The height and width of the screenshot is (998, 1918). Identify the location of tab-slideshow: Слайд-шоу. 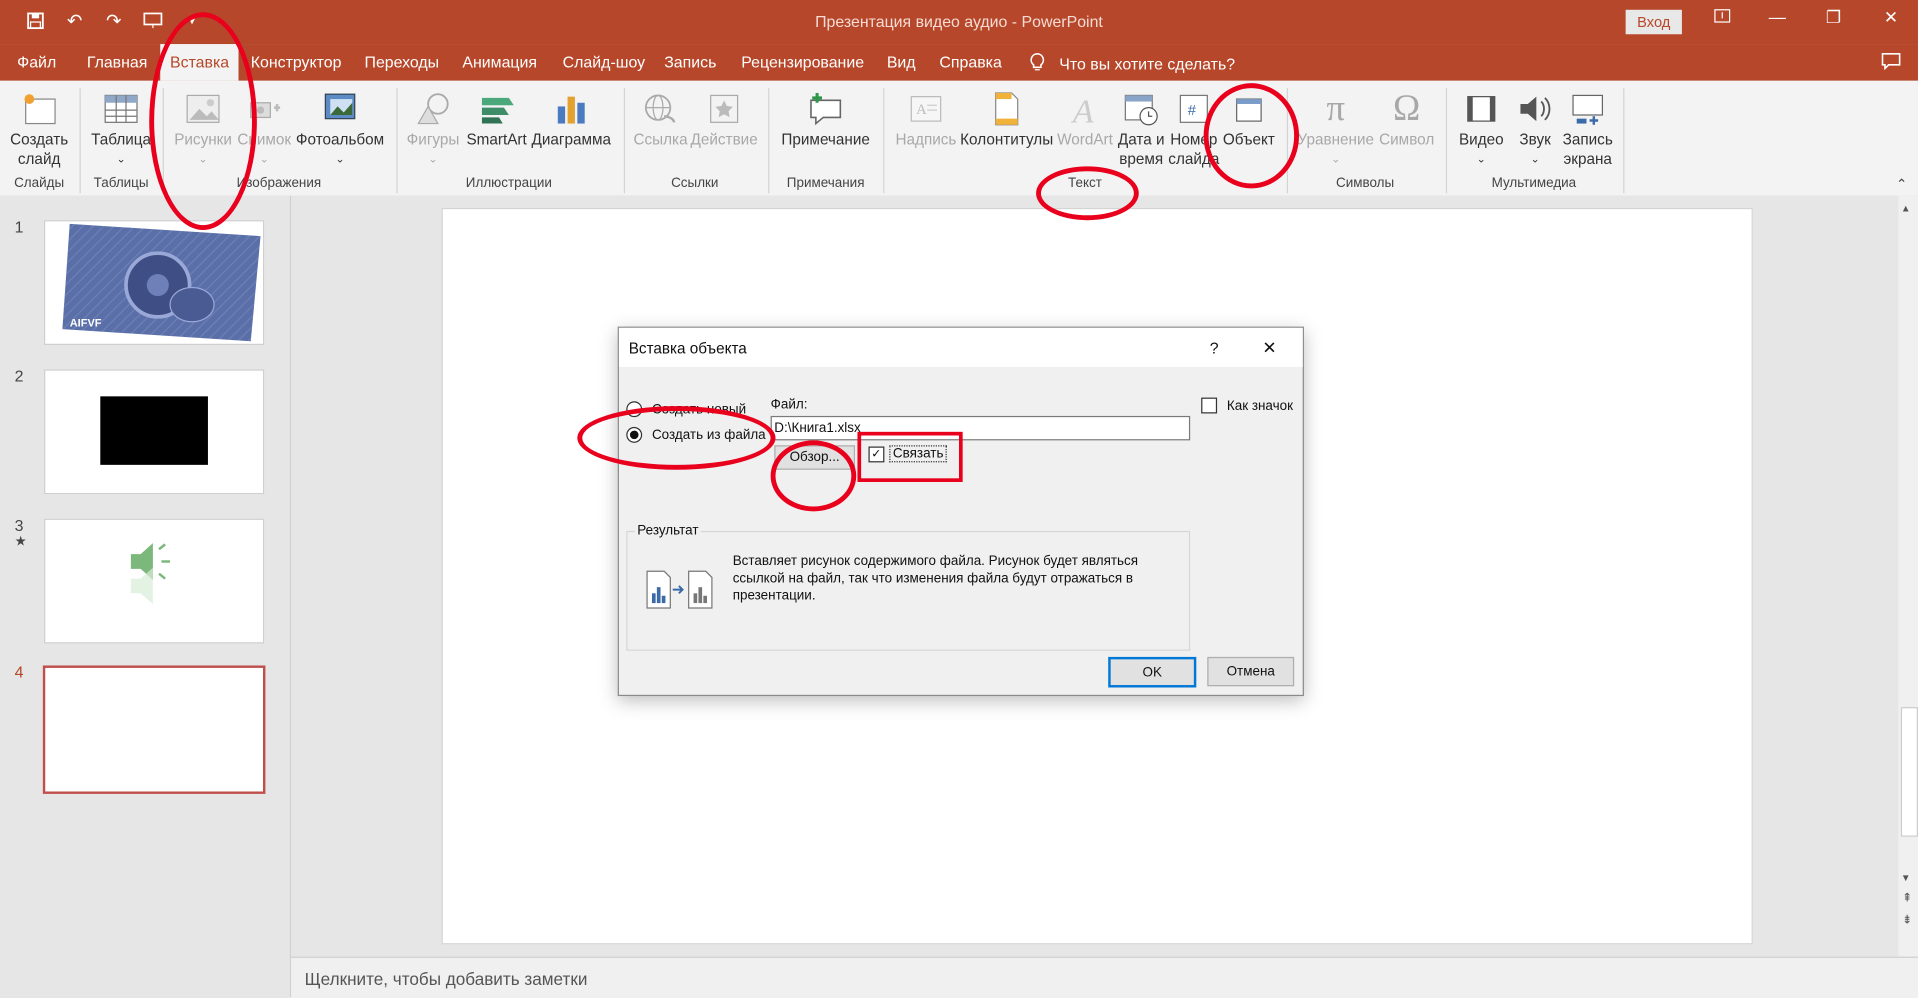
(604, 62).